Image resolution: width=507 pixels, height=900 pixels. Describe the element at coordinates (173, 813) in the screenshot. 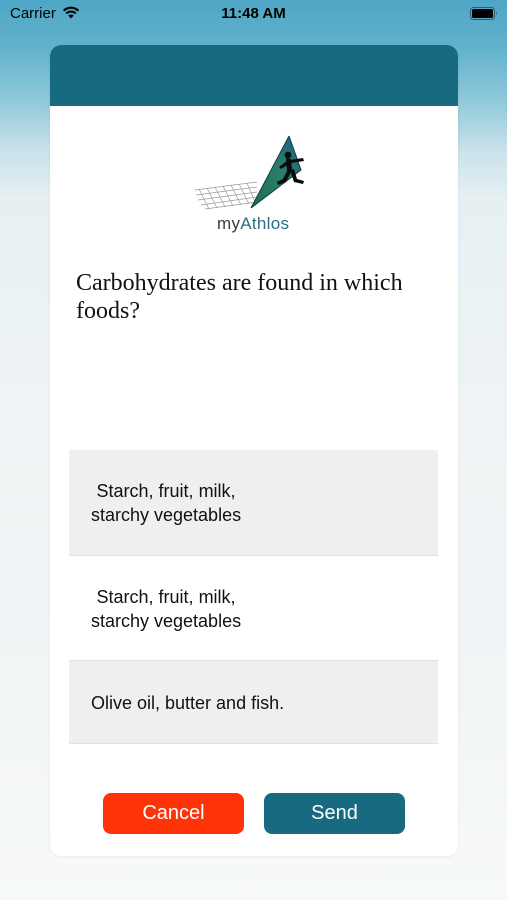

I see `cancel-button: Cancel` at that location.